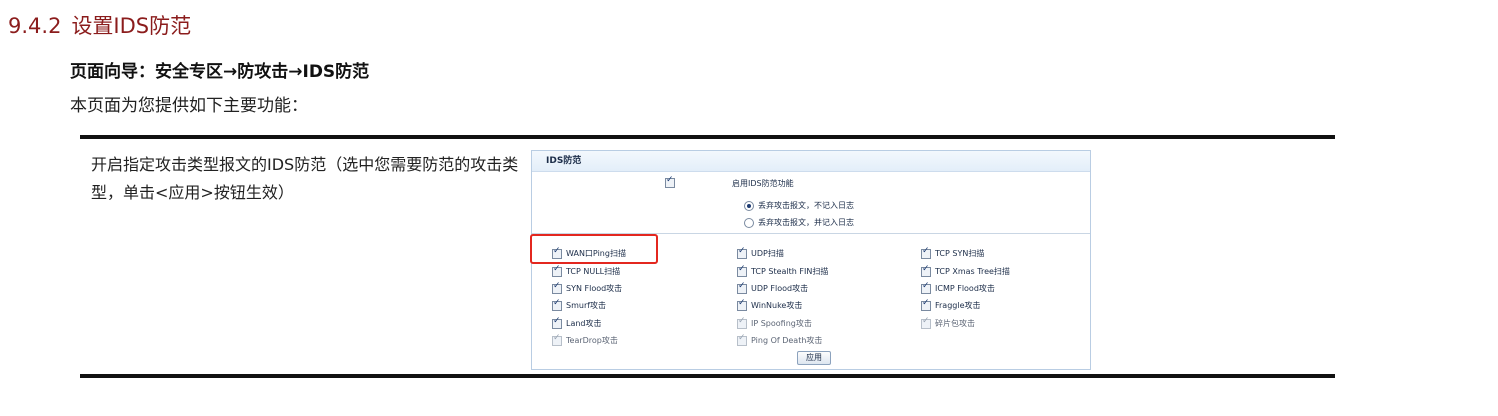 The image size is (1498, 416). I want to click on radio-drop-log-label: 丢弃攻击报文，并记入日志, so click(806, 222).